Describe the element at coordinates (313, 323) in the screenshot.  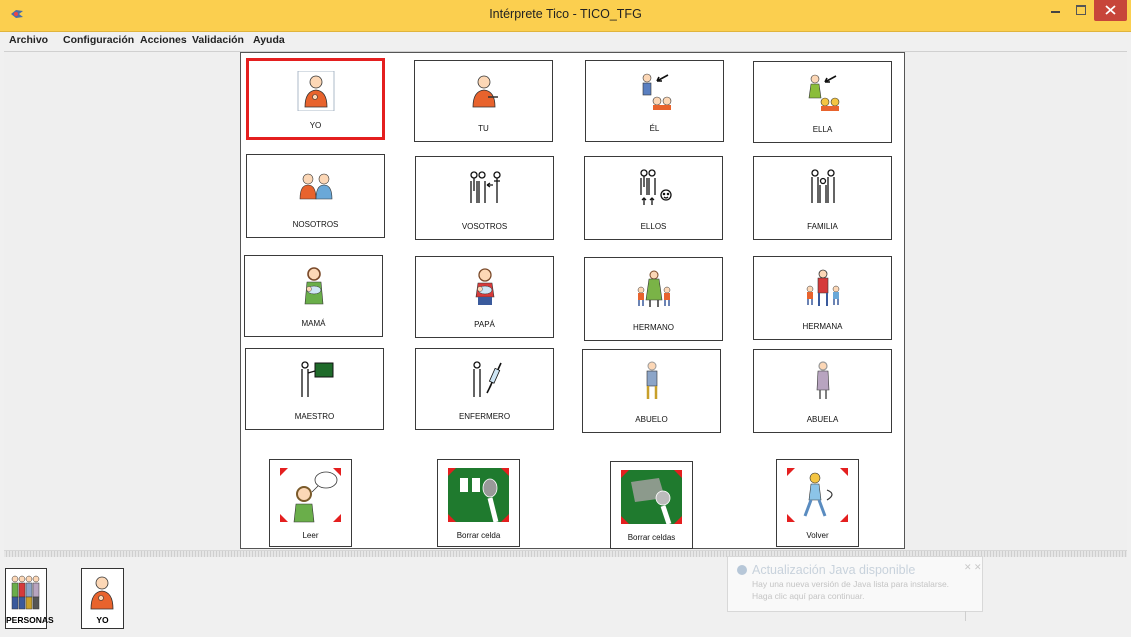
I see `cell-label: MAMÁ` at that location.